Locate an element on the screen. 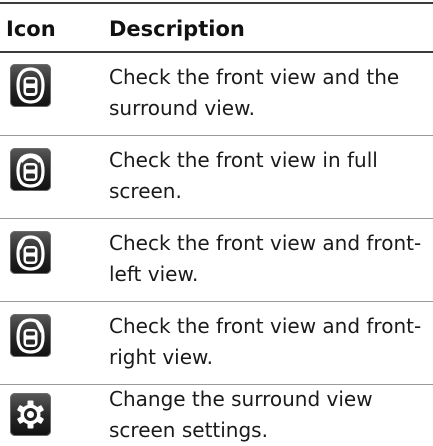 This screenshot has height=446, width=433. icon-column-header: Icon is located at coordinates (31, 29).